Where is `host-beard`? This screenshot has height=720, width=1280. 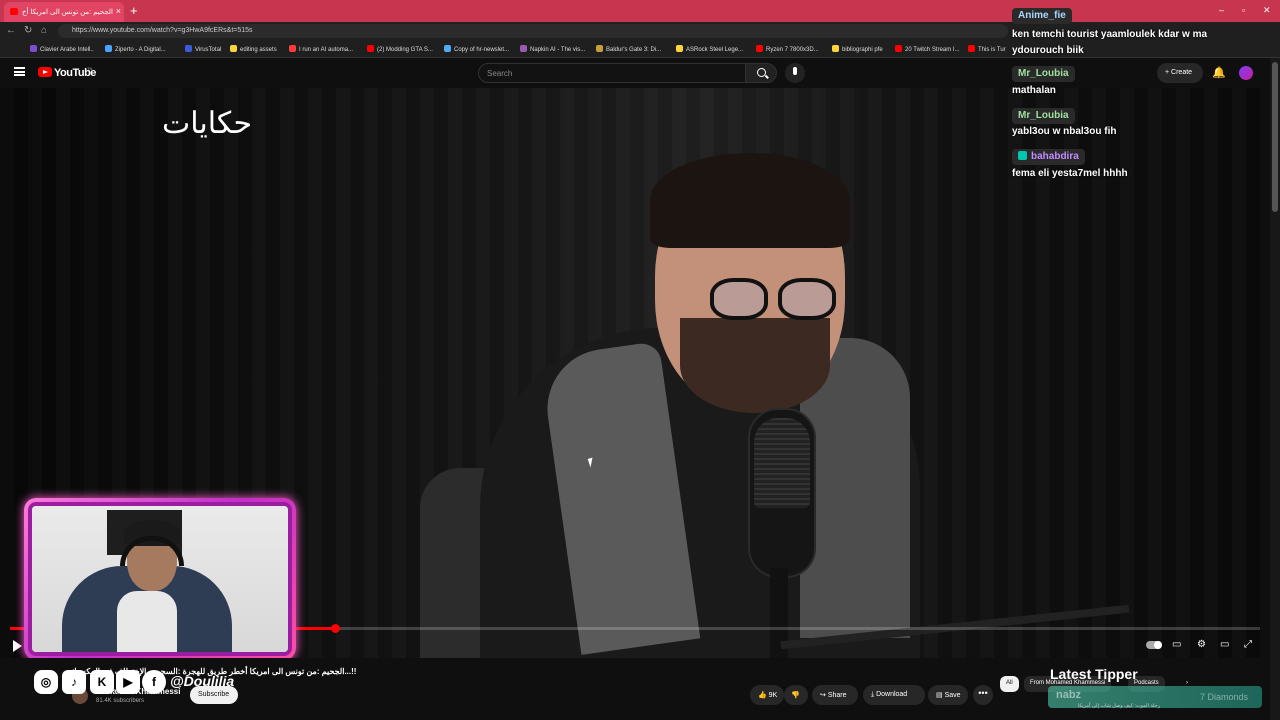 host-beard is located at coordinates (755, 365).